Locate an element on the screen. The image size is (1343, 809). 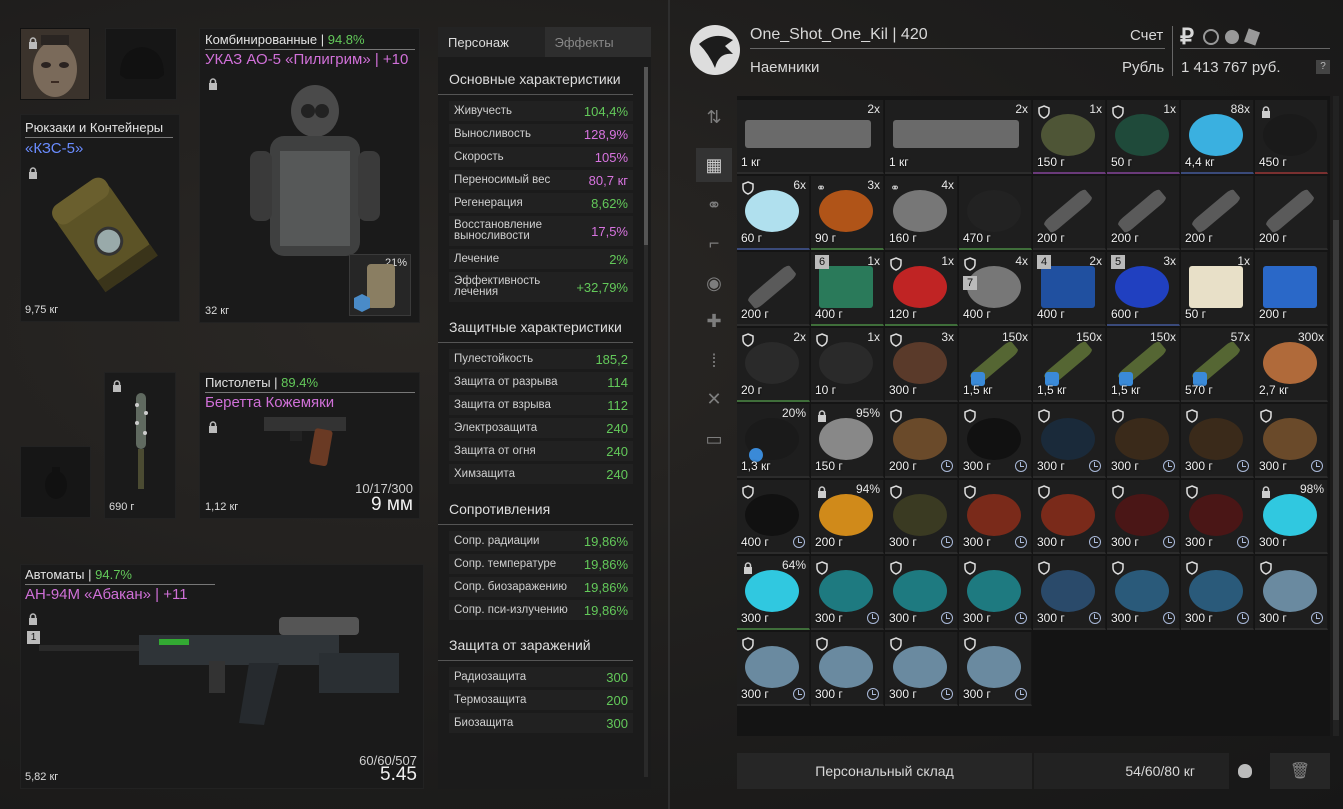
tab-character: Персонаж is located at coordinates (491, 42).